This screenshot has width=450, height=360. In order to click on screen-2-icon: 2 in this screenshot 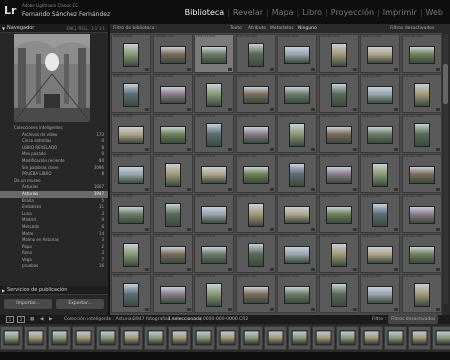, I will do `click(21, 319)`.